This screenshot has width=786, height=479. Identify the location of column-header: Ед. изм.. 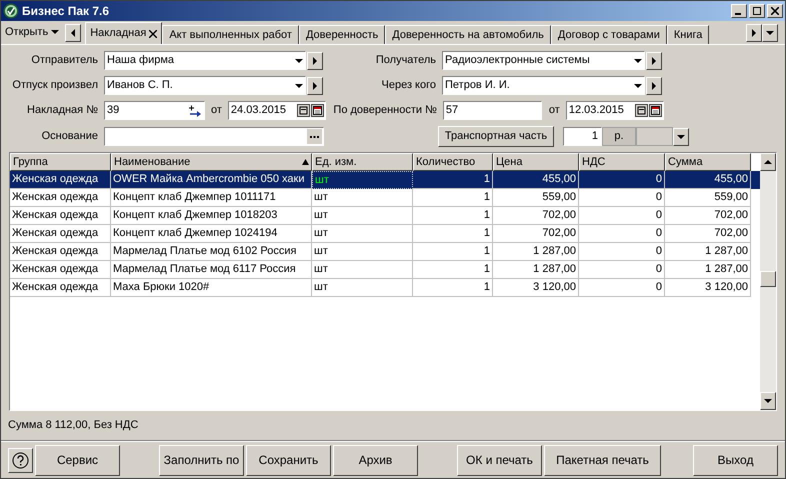
(362, 162).